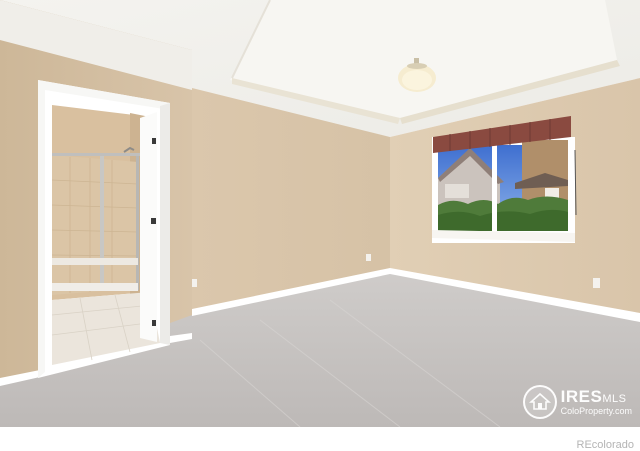  Describe the element at coordinates (605, 445) in the screenshot. I see `photo-credit: REcolorado` at that location.